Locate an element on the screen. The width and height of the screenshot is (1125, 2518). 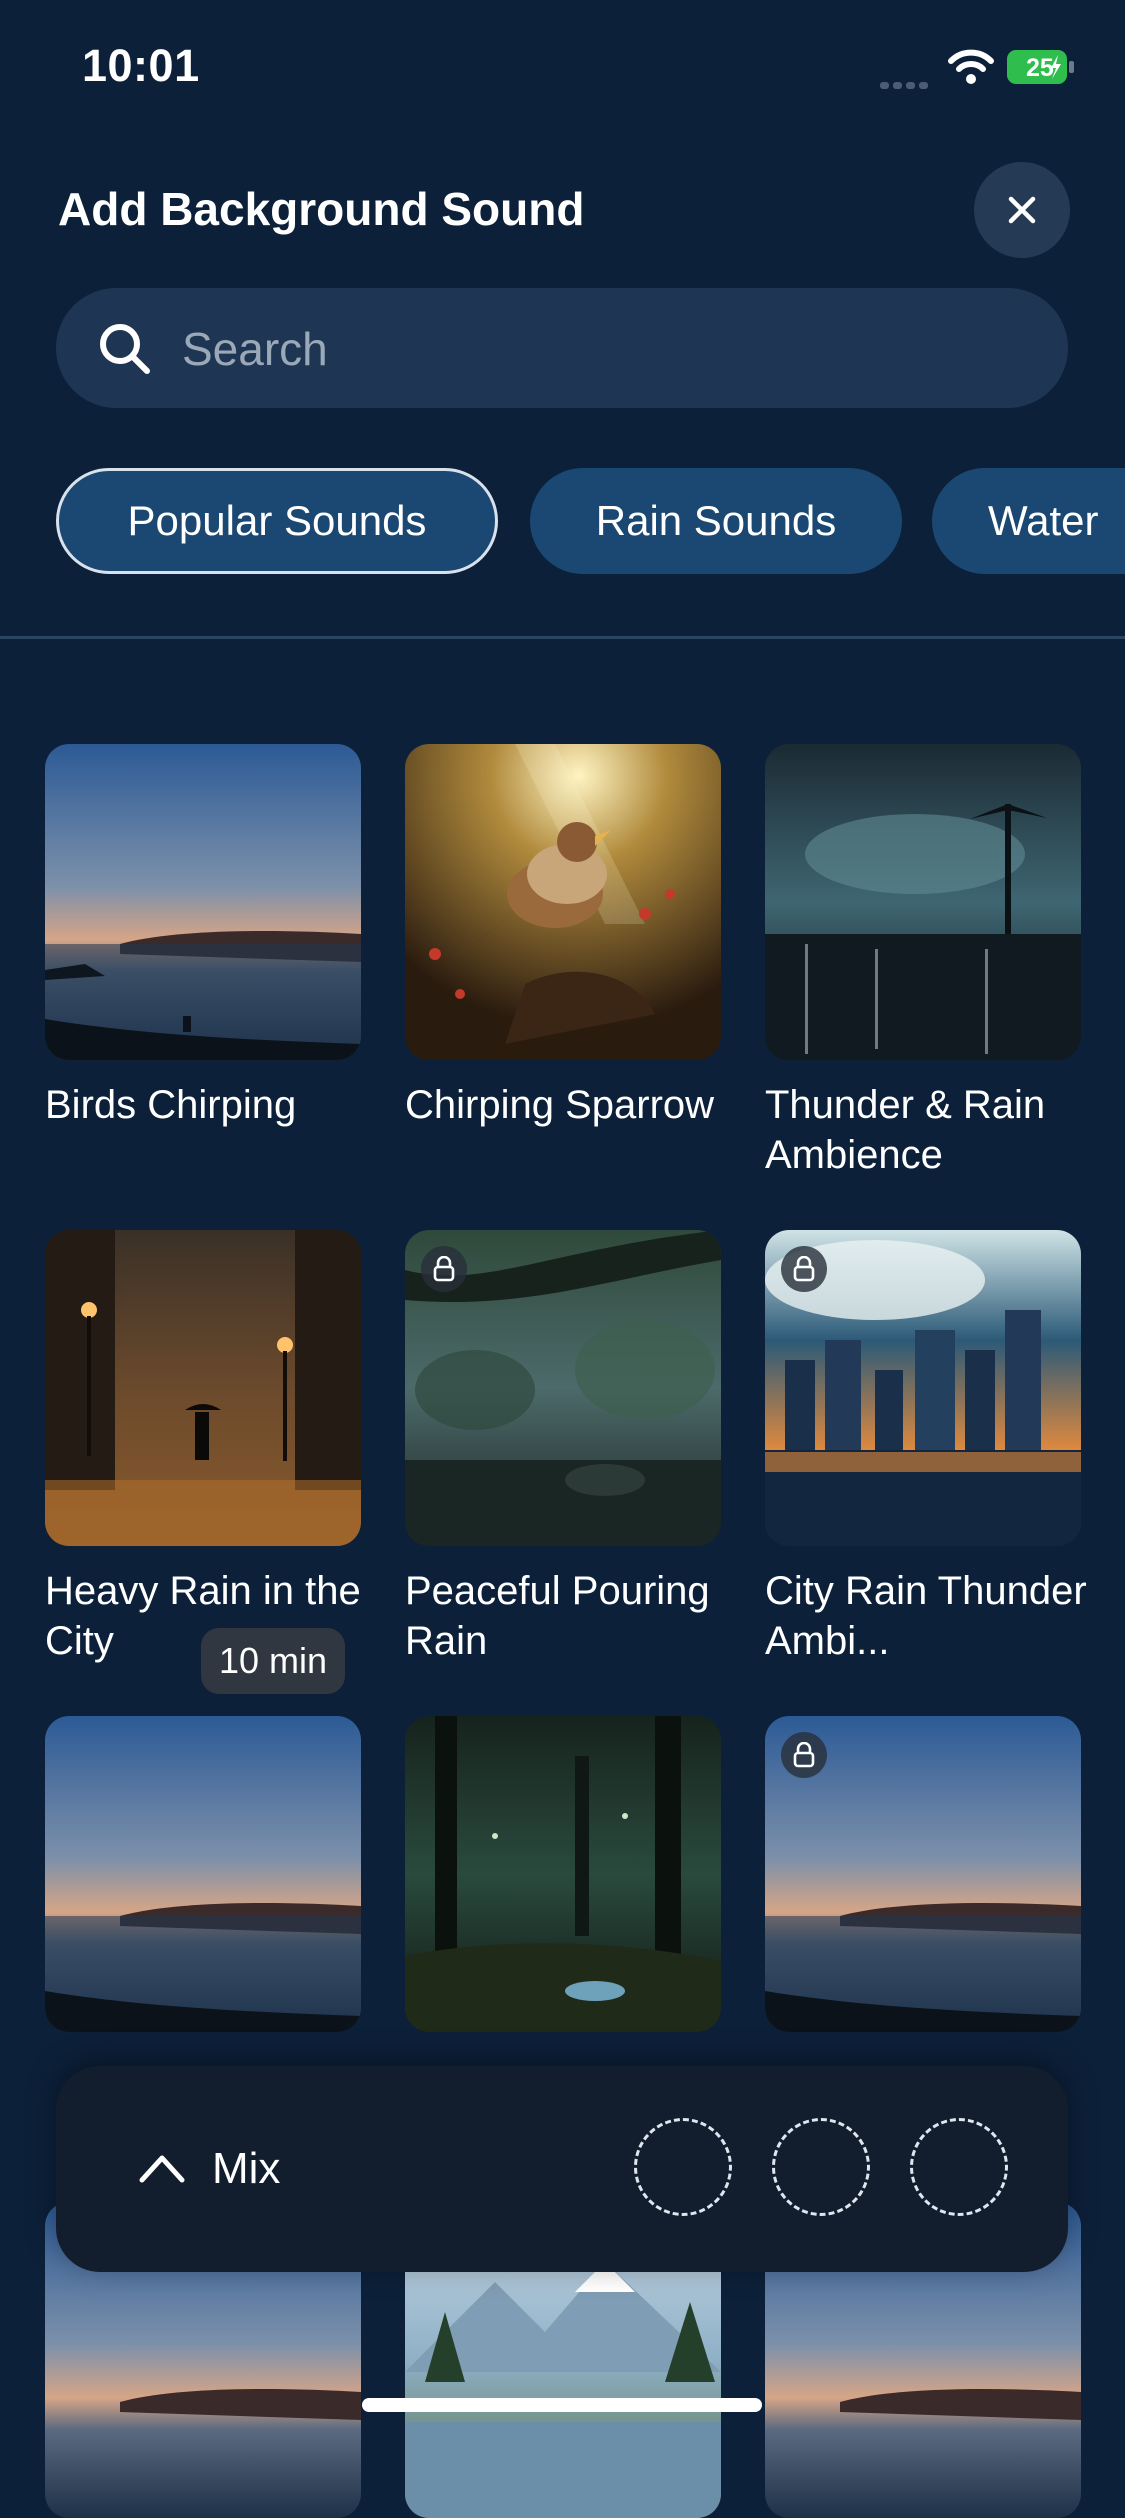
battery-level: 25 is located at coordinates (1040, 68).